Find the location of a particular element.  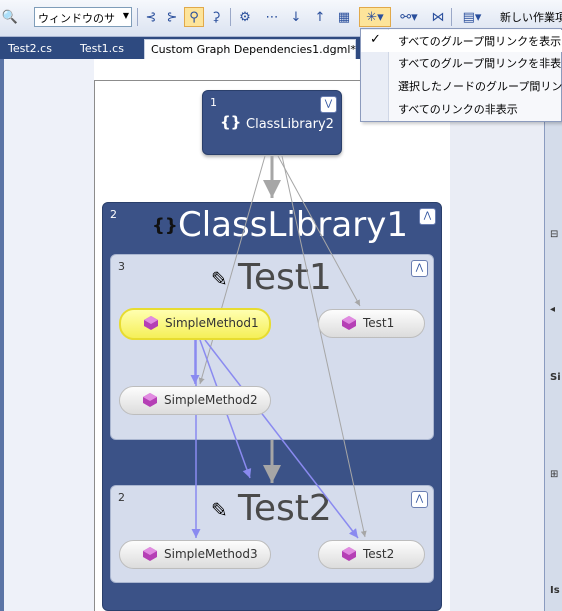

node-test1: Test1 is located at coordinates (371, 323).